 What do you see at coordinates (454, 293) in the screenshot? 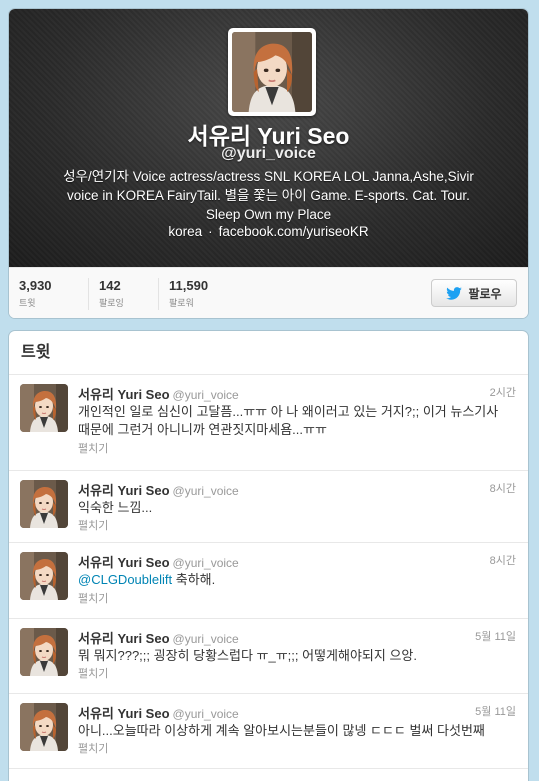
I see `twitter-bird-icon` at bounding box center [454, 293].